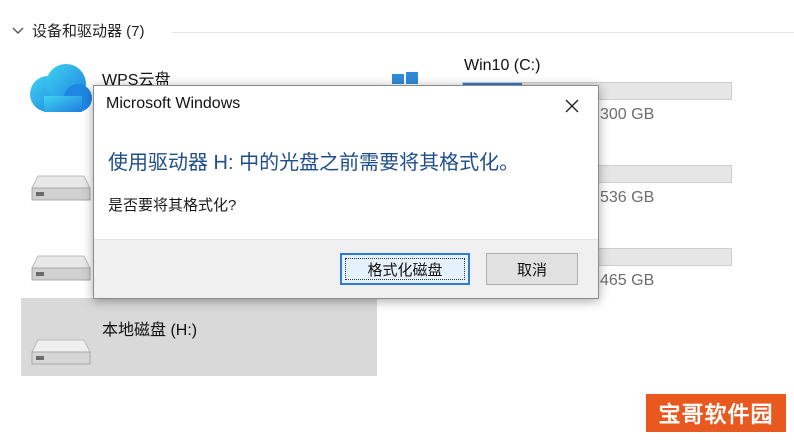 This screenshot has width=794, height=442. I want to click on cancel-button: 取消, so click(532, 269).